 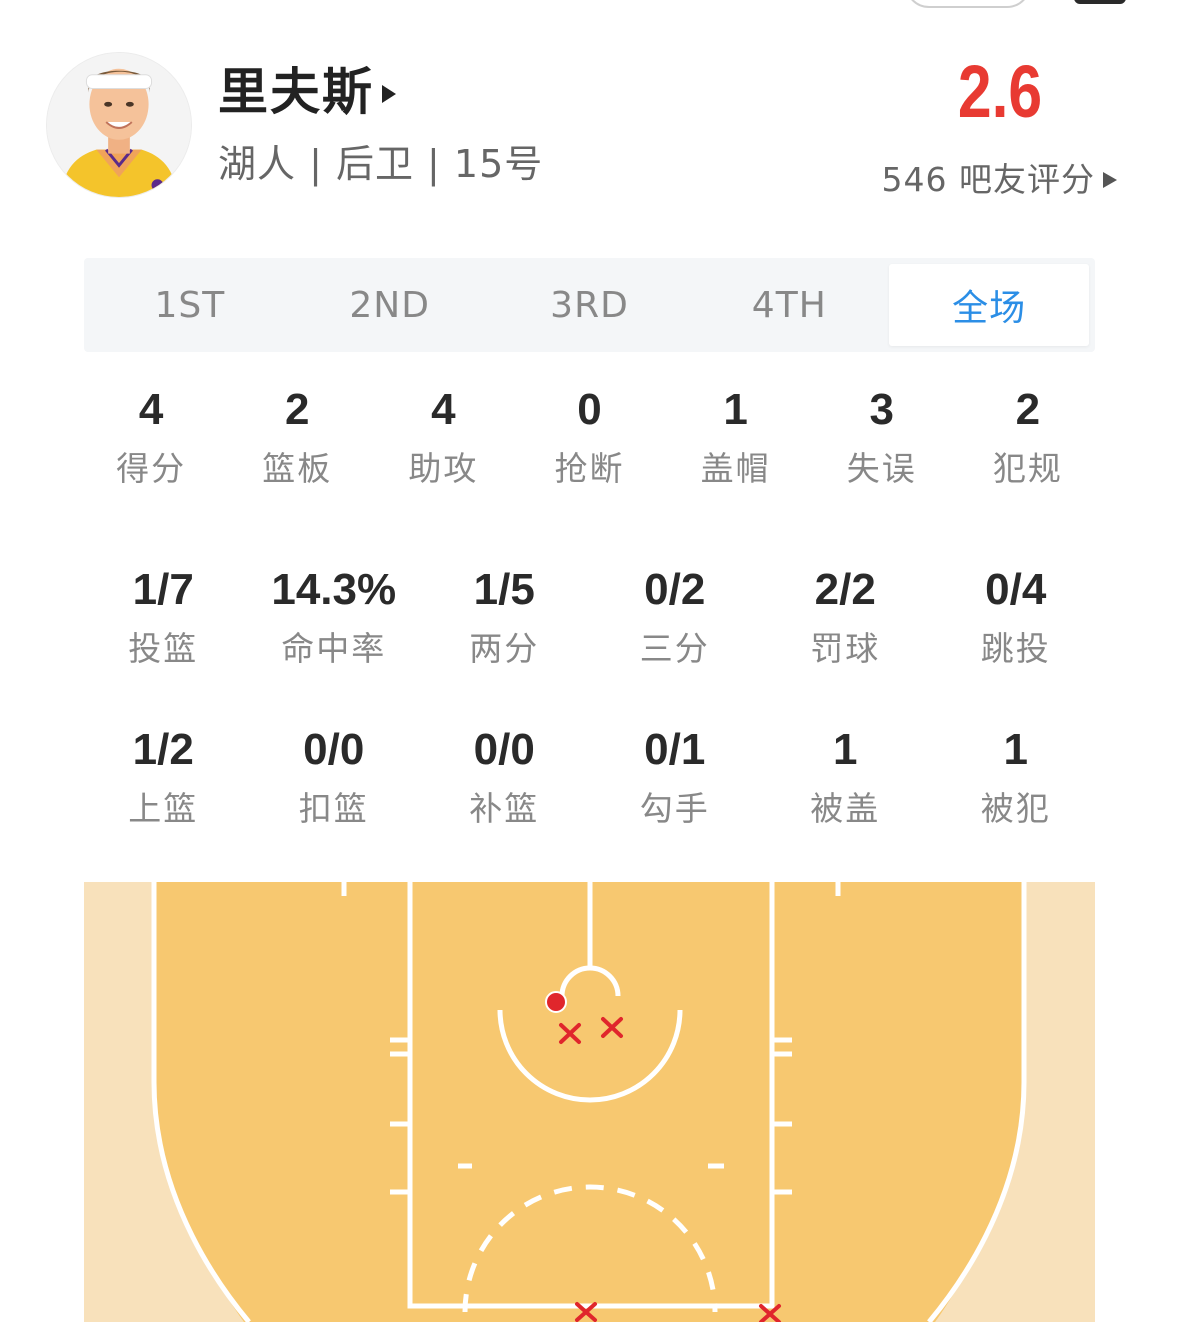 What do you see at coordinates (1028, 437) in the screenshot?
I see `stat-fouls: 2 犯规` at bounding box center [1028, 437].